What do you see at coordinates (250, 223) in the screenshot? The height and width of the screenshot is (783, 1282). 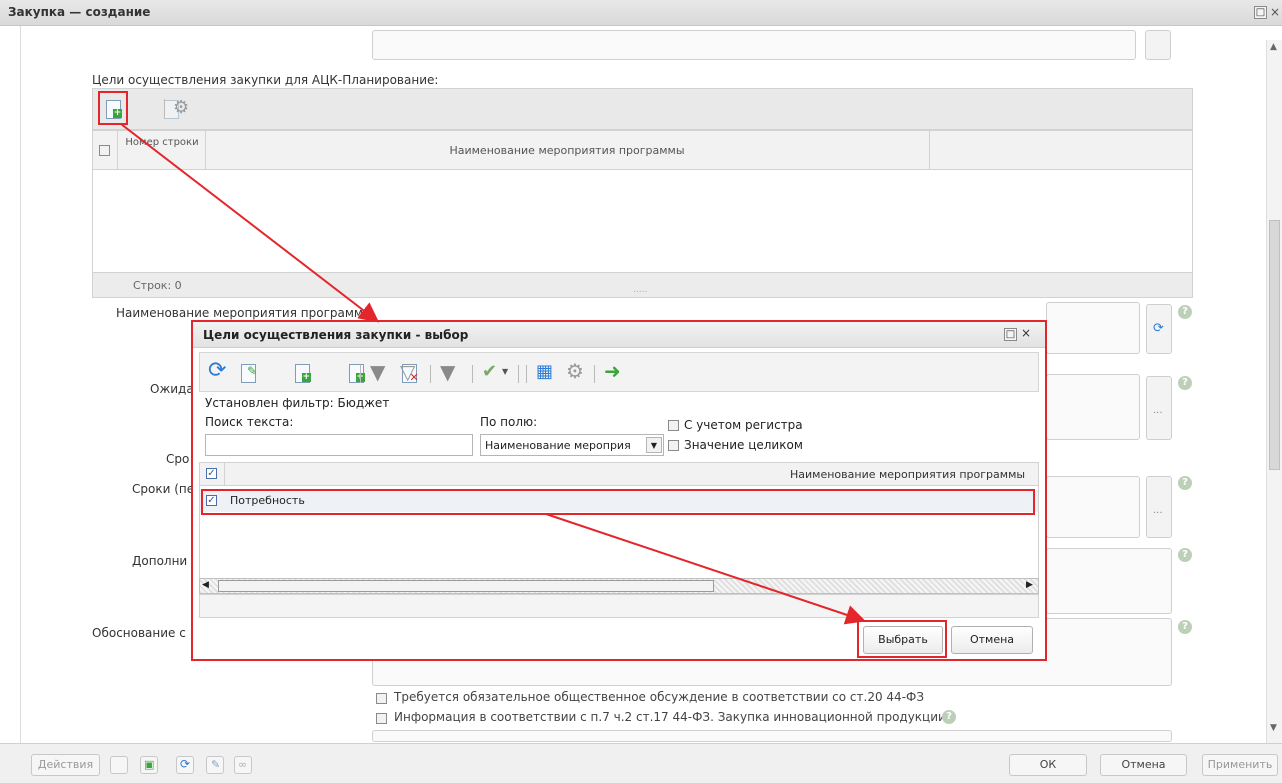 I see `arrow-to-dialog` at bounding box center [250, 223].